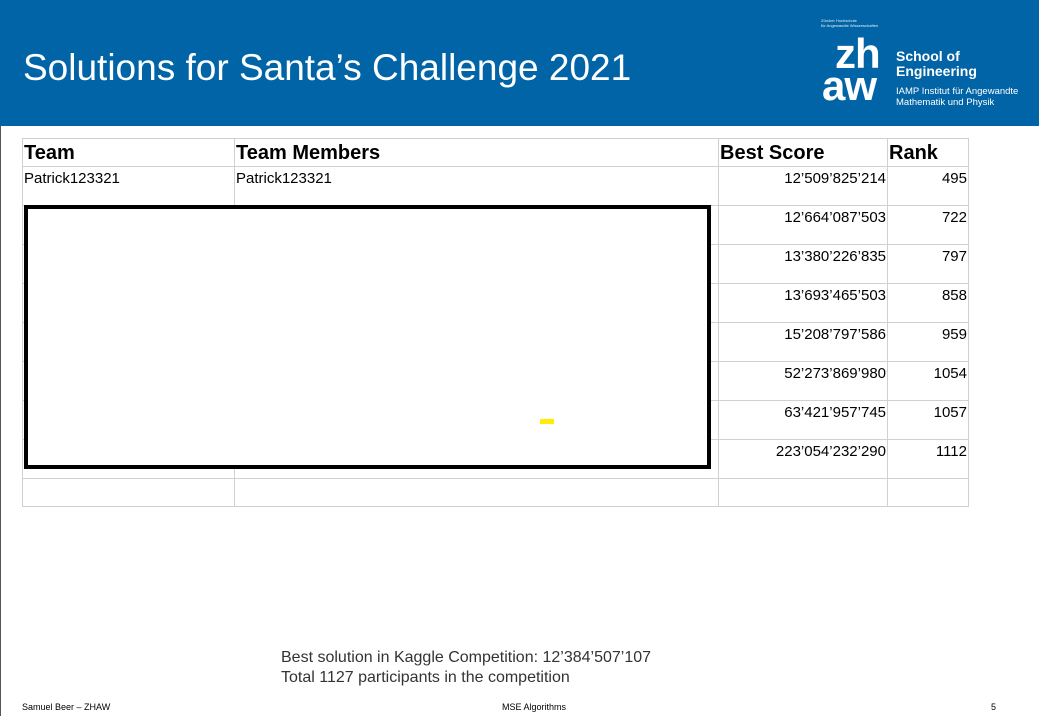  I want to click on team-cell: Patrick123321, so click(129, 186).